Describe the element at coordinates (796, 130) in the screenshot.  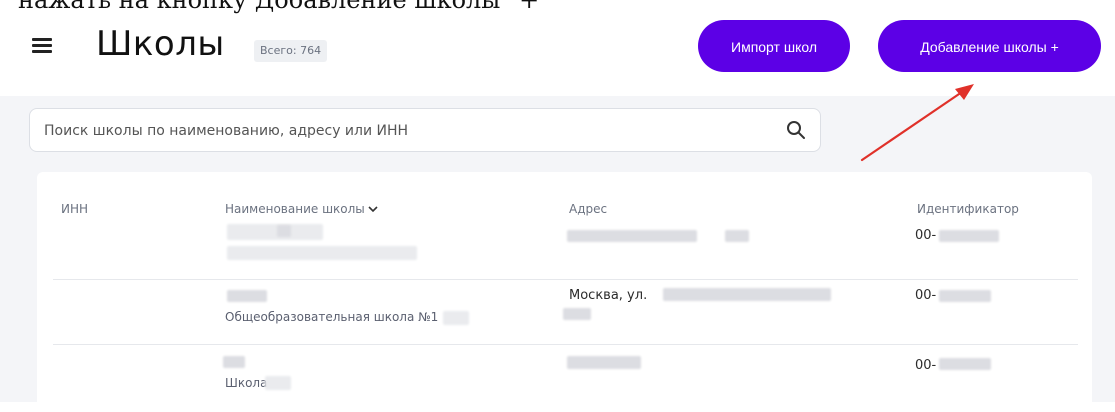
I see `search-icon` at that location.